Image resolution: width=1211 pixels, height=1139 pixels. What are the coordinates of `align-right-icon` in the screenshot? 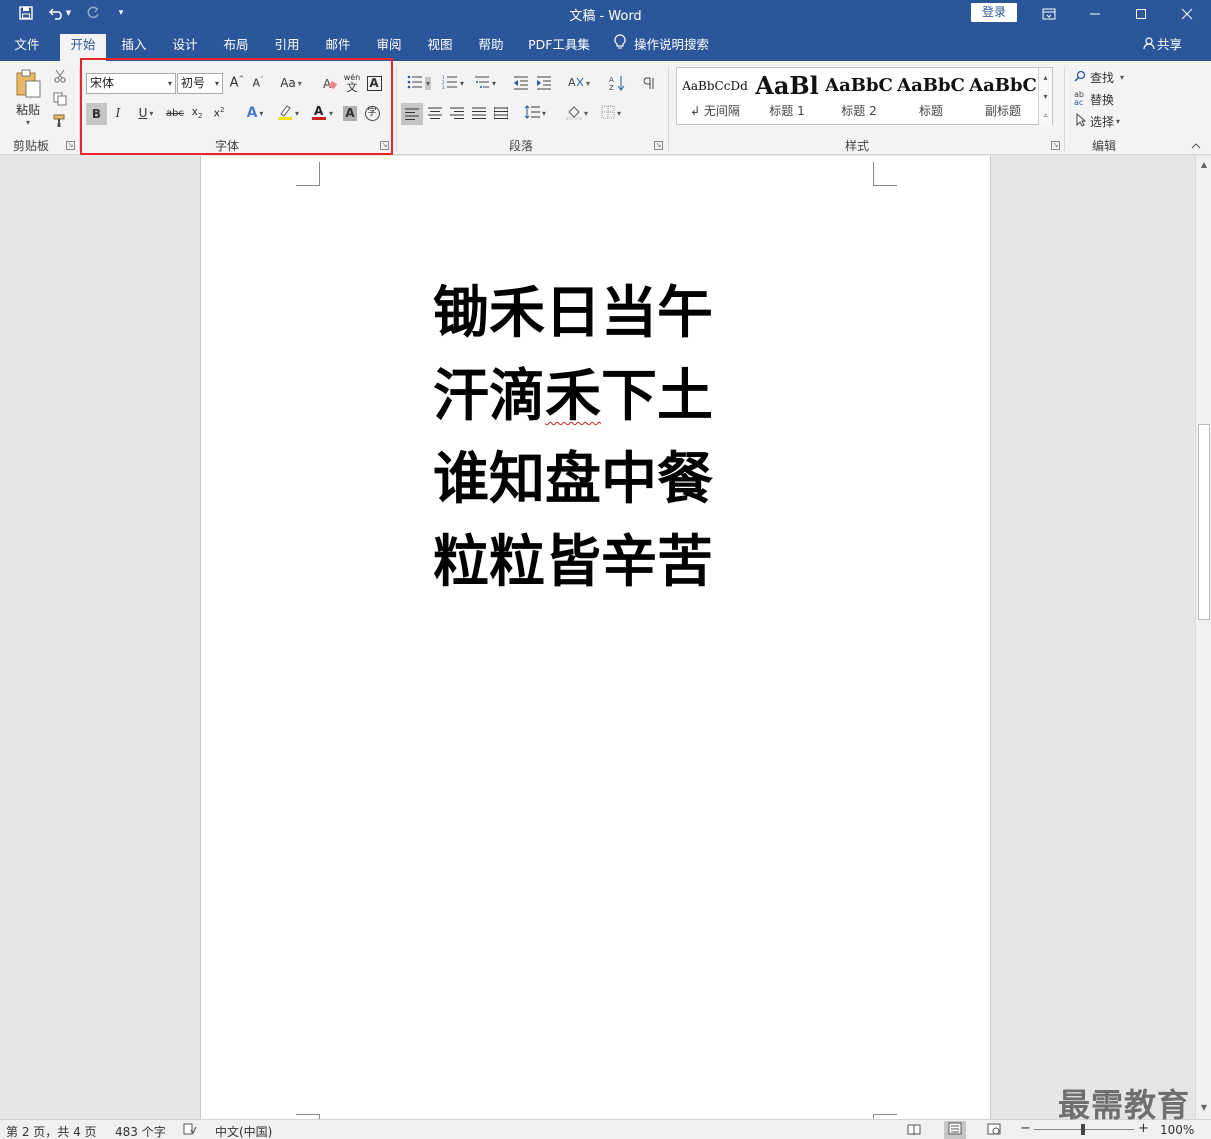 It's located at (457, 113).